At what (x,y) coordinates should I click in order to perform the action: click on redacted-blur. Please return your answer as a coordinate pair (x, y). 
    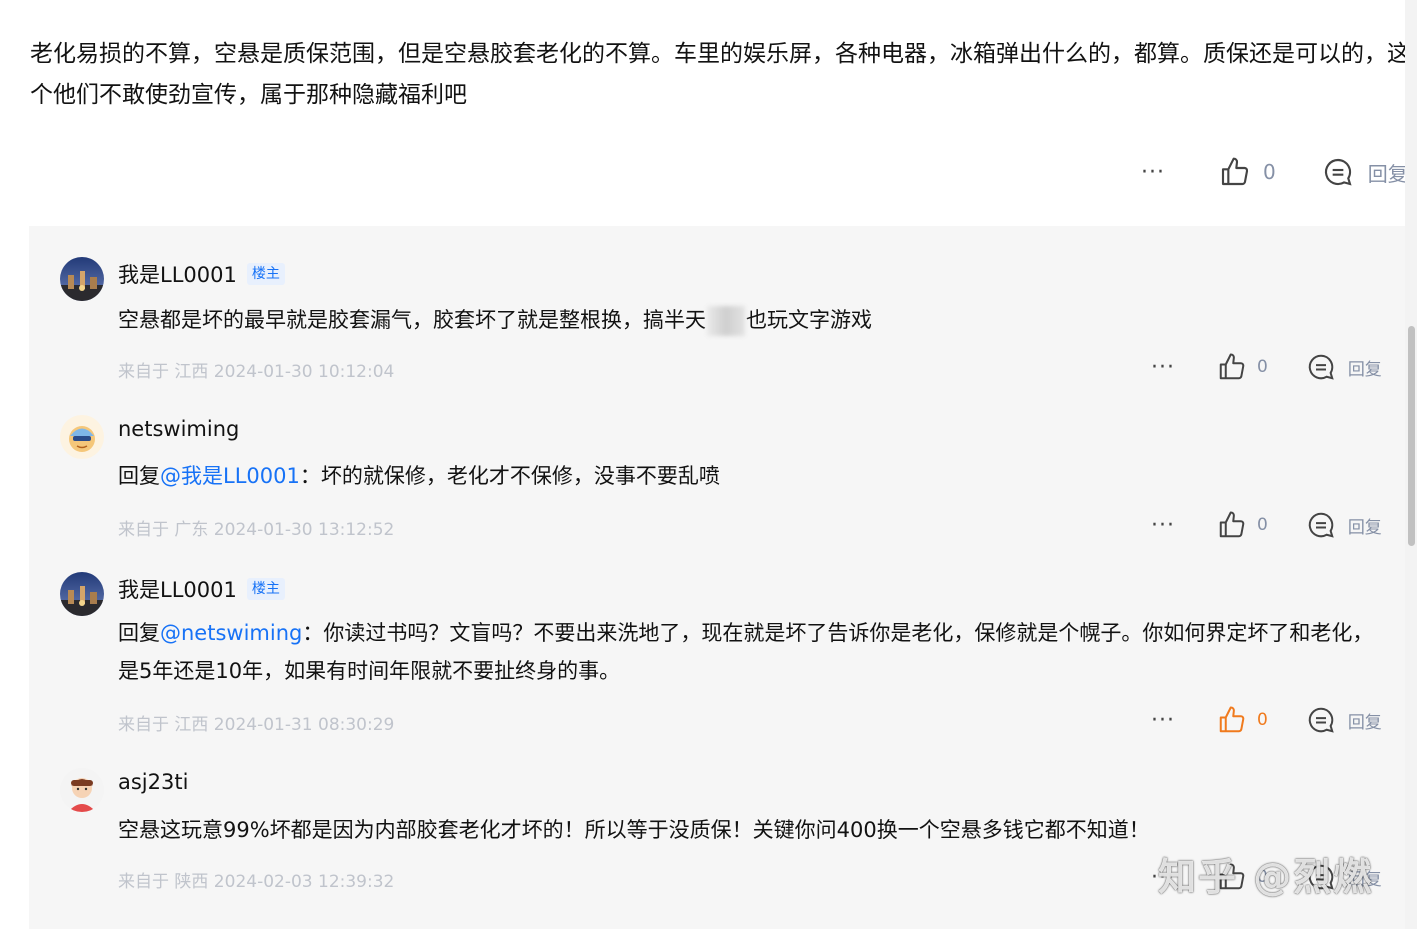
    Looking at the image, I should click on (726, 321).